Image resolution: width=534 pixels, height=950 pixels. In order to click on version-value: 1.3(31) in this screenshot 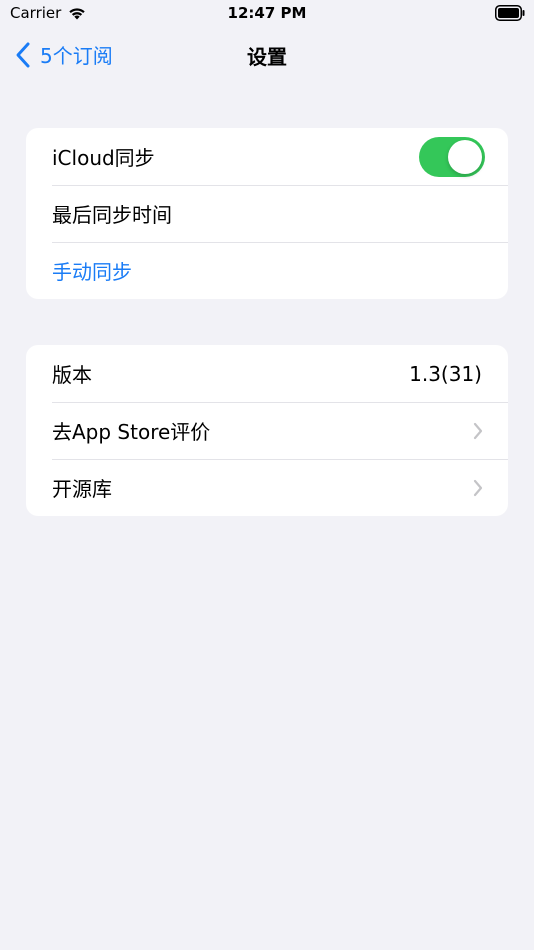, I will do `click(445, 373)`.